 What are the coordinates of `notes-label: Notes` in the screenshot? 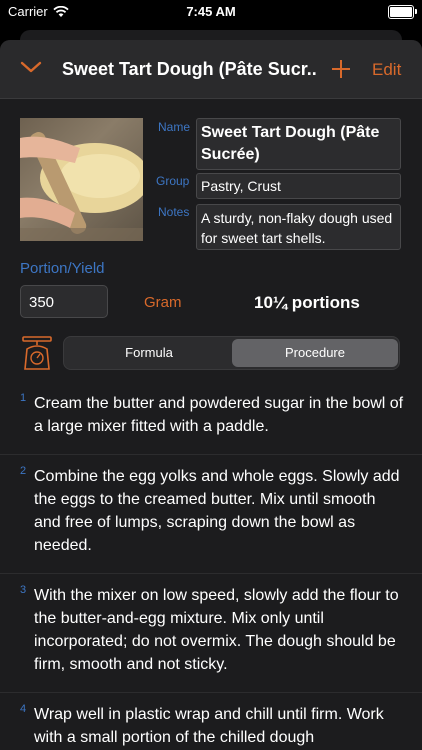 It's located at (174, 212).